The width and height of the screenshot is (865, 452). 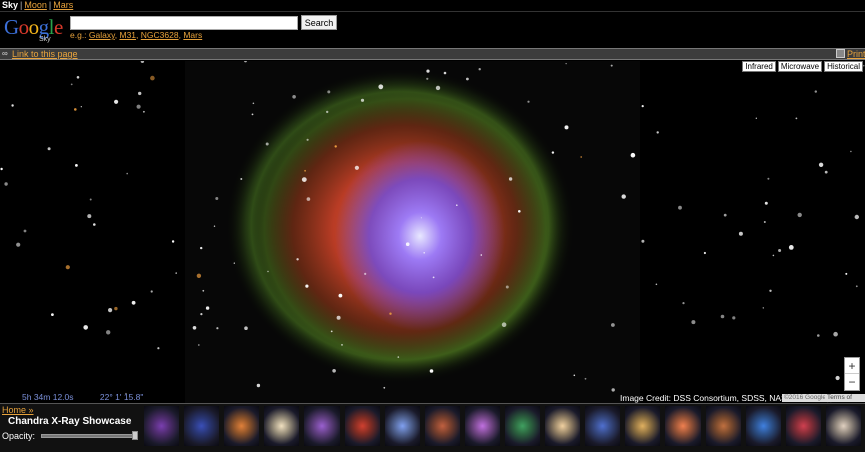 What do you see at coordinates (45, 54) in the screenshot?
I see `link-to-page: Link to this page` at bounding box center [45, 54].